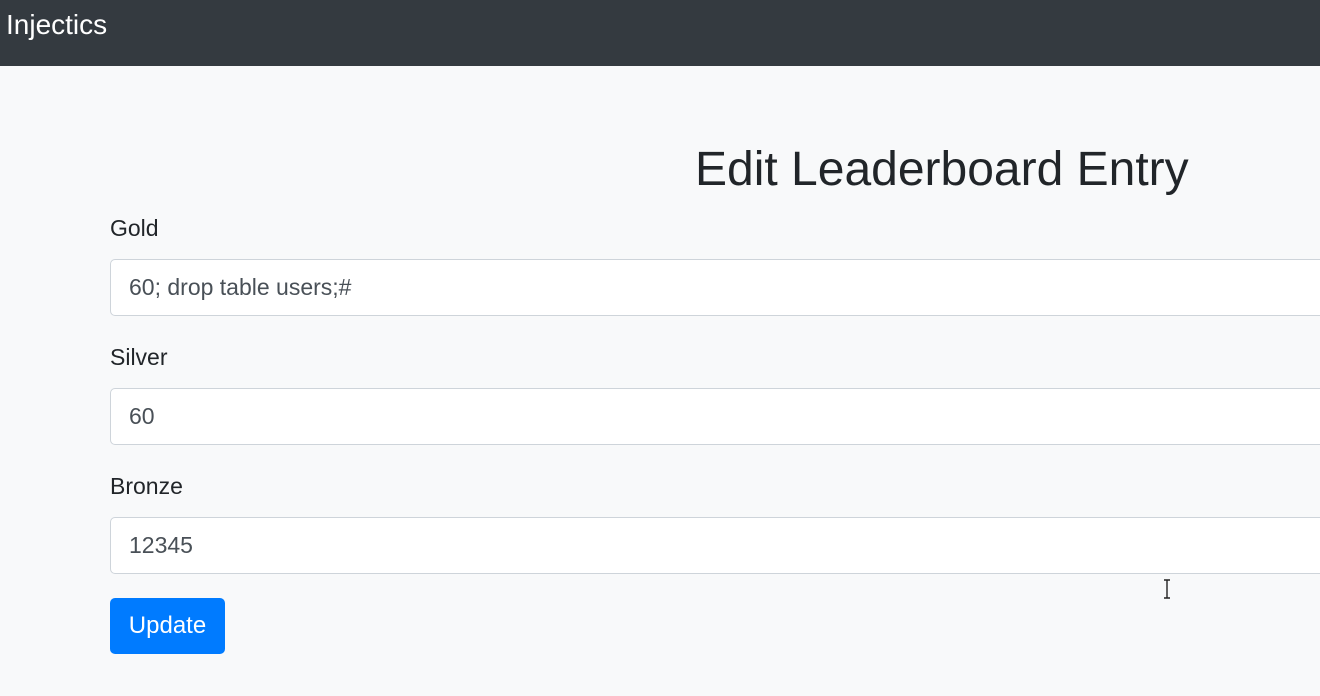 The width and height of the screenshot is (1320, 696). Describe the element at coordinates (1167, 589) in the screenshot. I see `text-cursor-icon` at that location.